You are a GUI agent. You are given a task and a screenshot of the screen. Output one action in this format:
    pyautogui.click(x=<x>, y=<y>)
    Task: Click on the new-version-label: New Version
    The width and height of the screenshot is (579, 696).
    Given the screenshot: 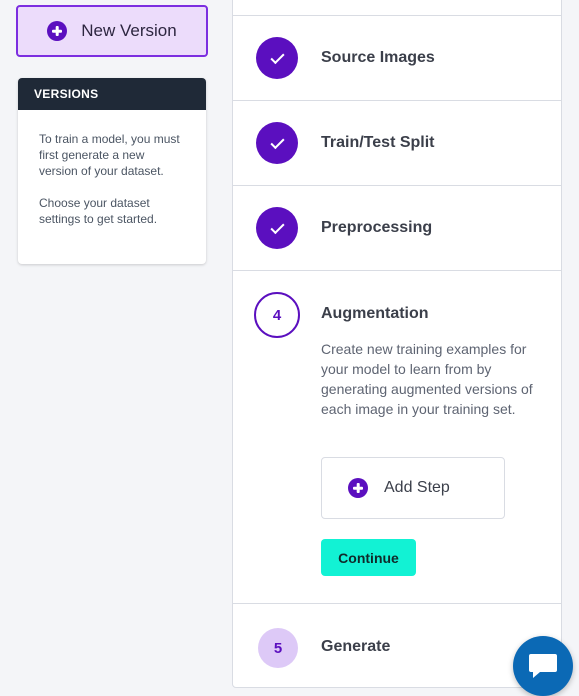 What is the action you would take?
    pyautogui.click(x=129, y=30)
    